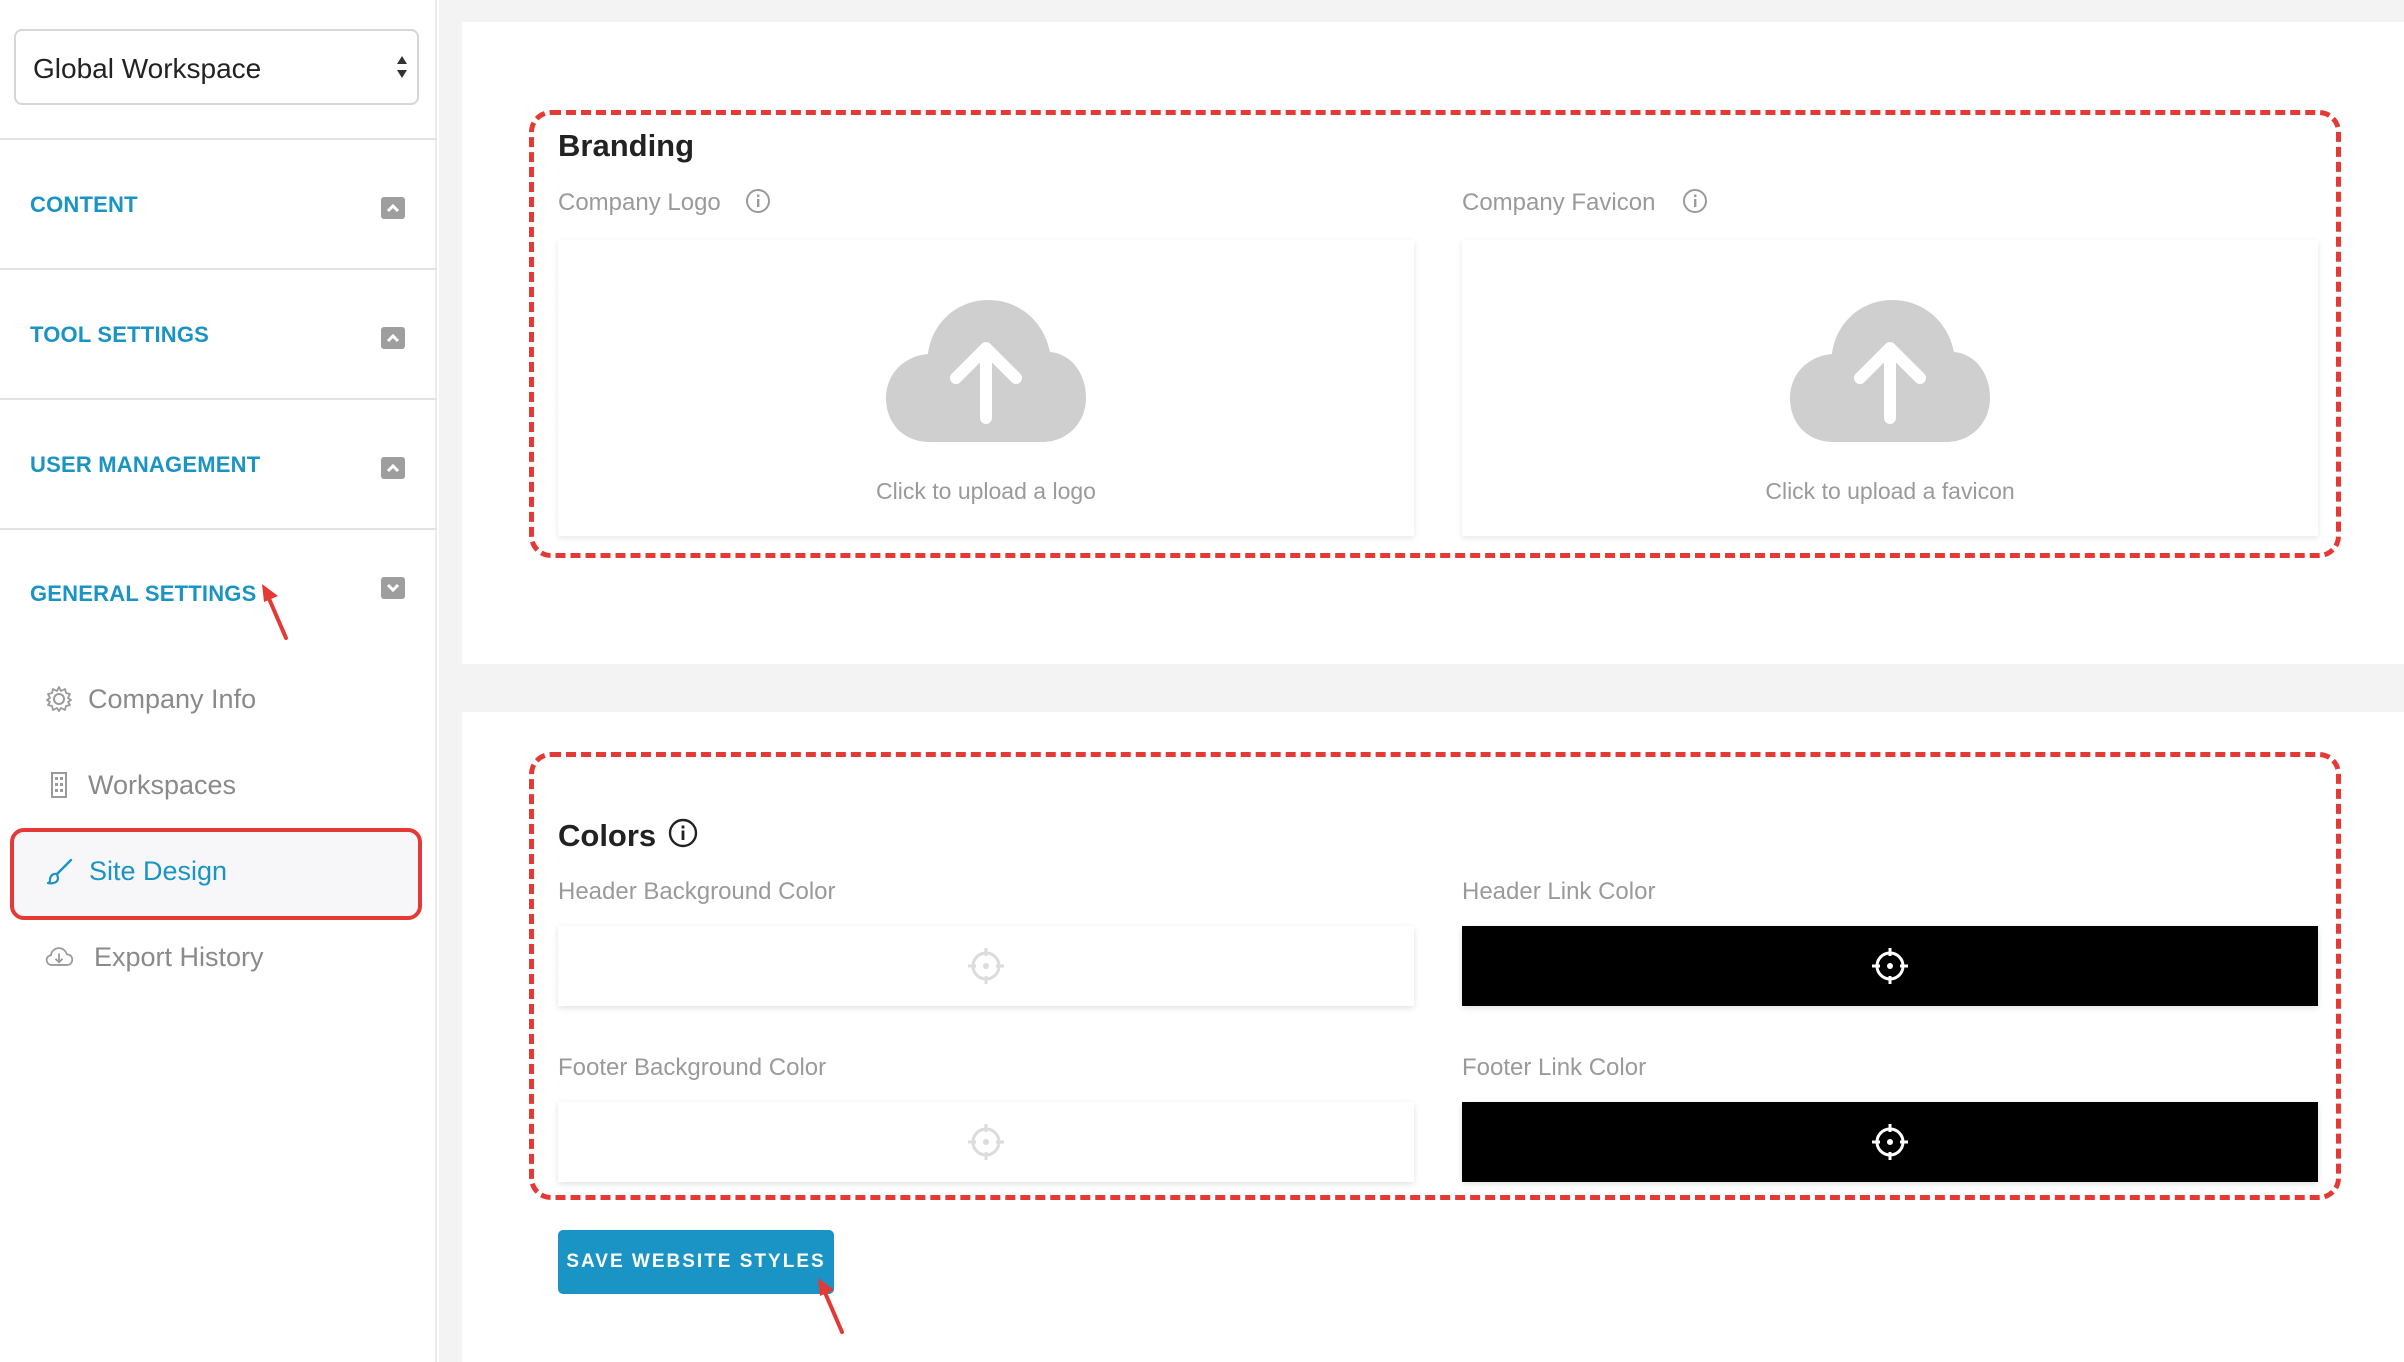  I want to click on subnav-item-workspaces: Workspaces, so click(216, 786).